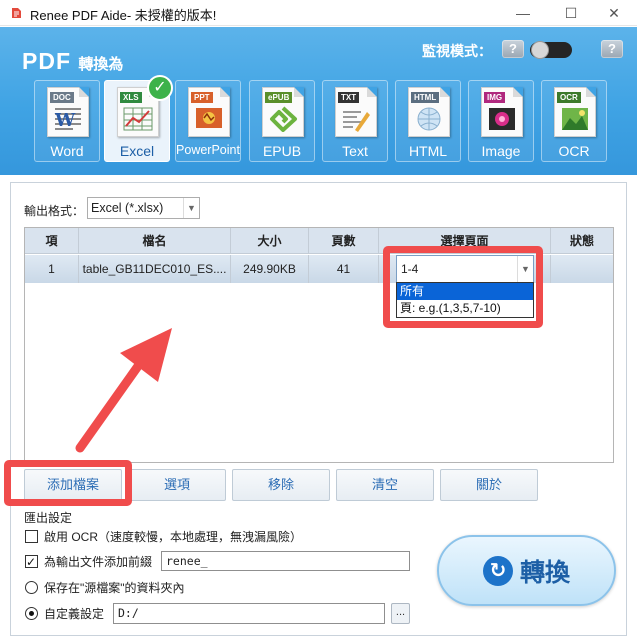  I want to click on row-pages: 41, so click(344, 269).